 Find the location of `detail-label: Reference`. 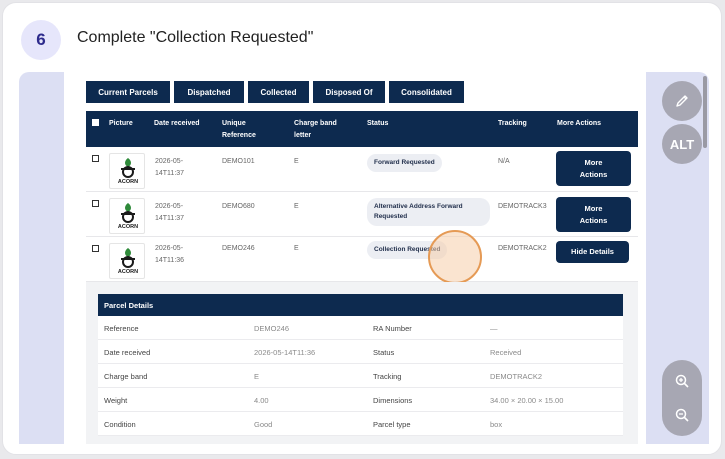

detail-label: Reference is located at coordinates (121, 328).